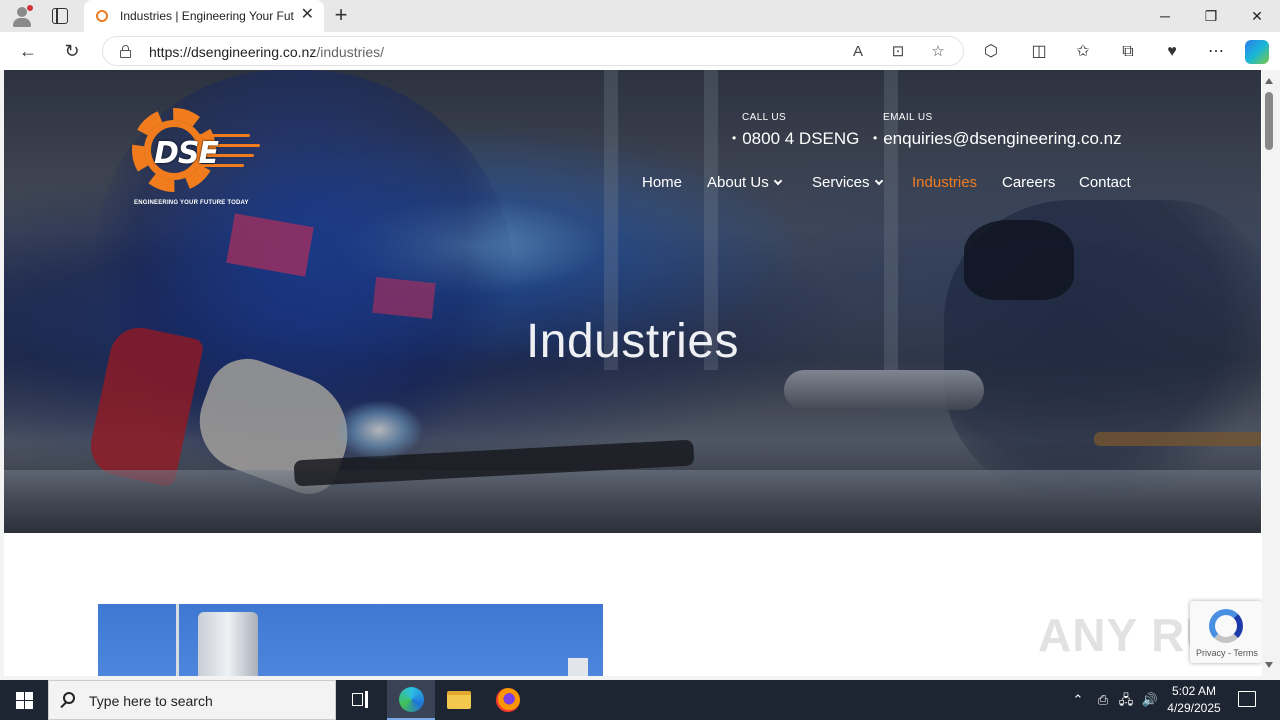  Describe the element at coordinates (1083, 52) in the screenshot. I see `favorites-icon: ✩` at that location.